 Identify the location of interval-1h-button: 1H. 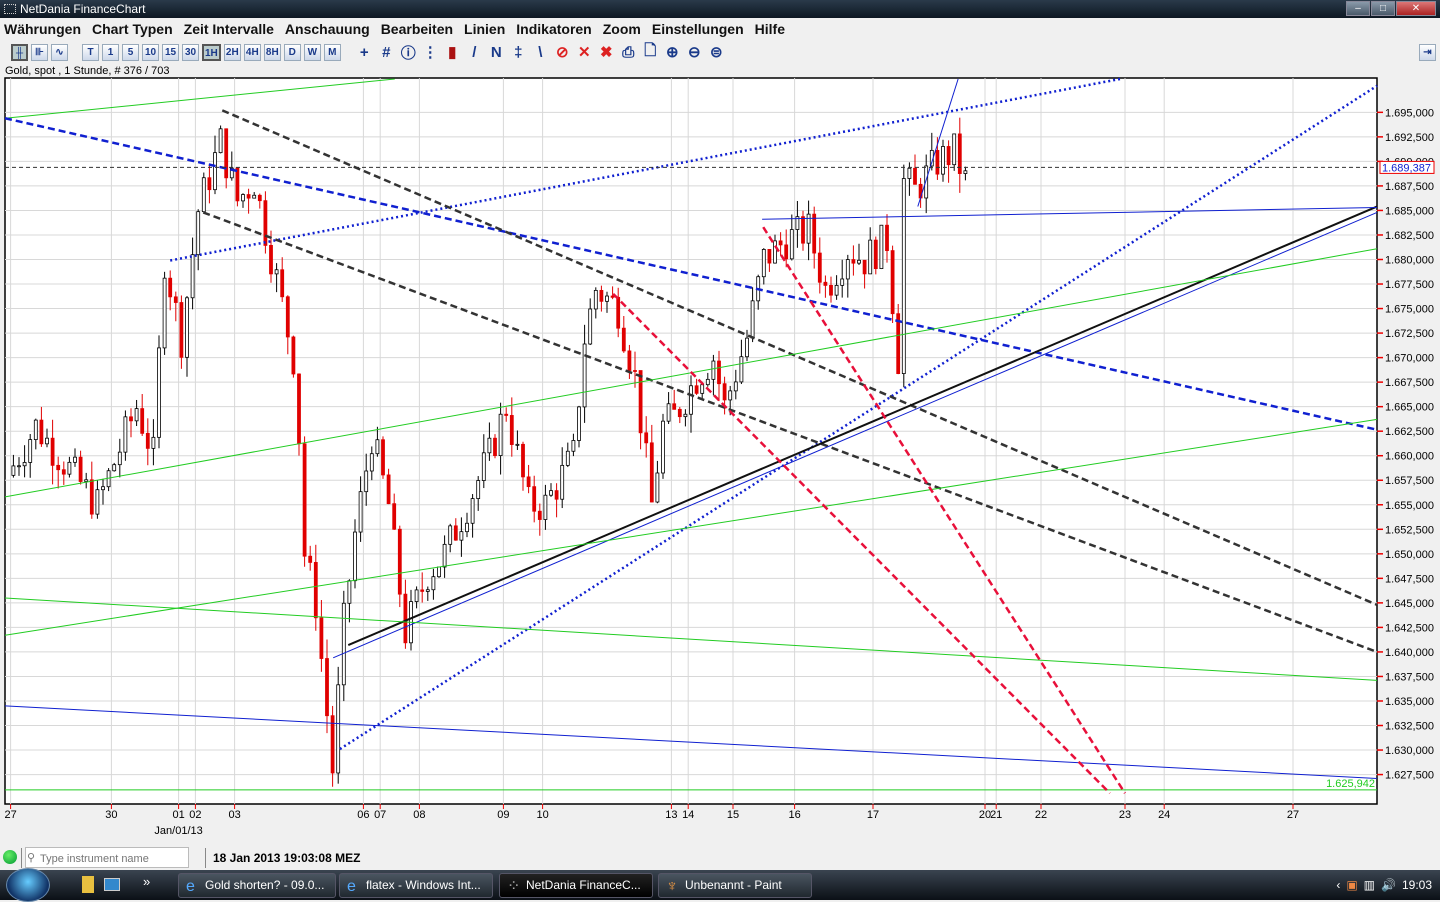
(211, 52).